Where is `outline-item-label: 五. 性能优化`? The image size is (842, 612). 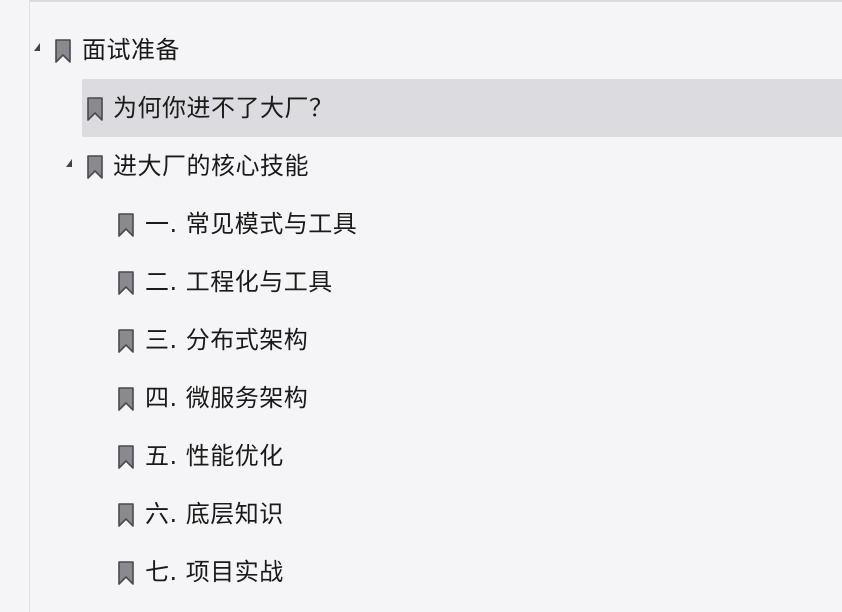 outline-item-label: 五. 性能优化 is located at coordinates (214, 456).